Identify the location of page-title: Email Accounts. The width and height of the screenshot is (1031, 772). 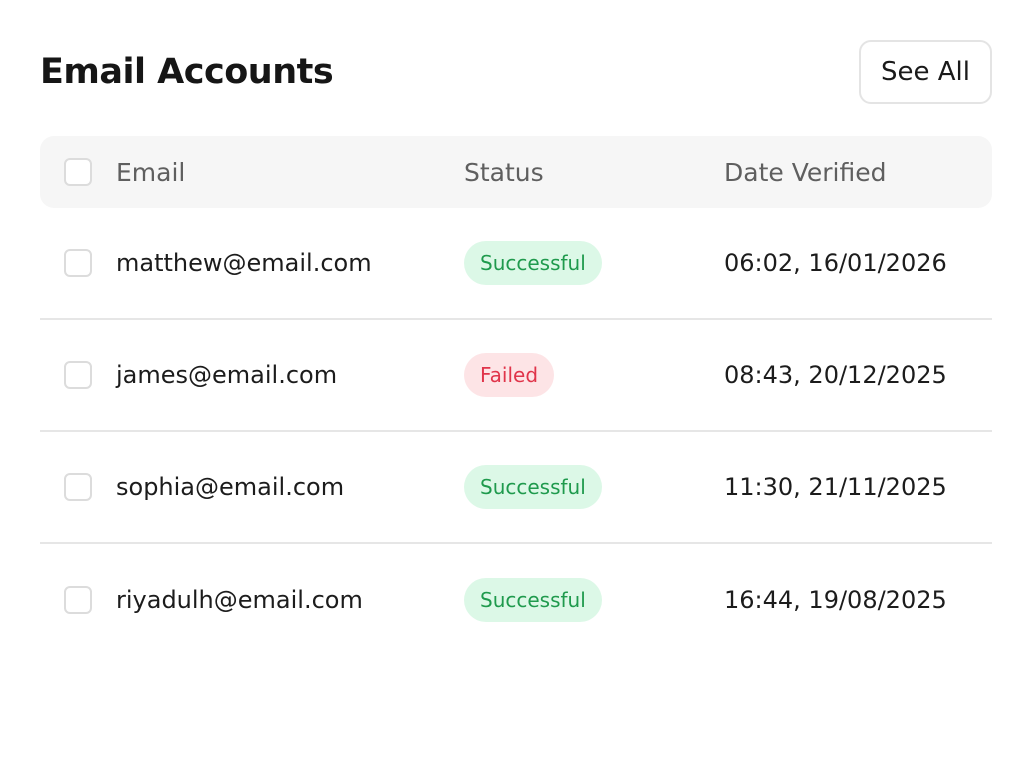
(187, 72).